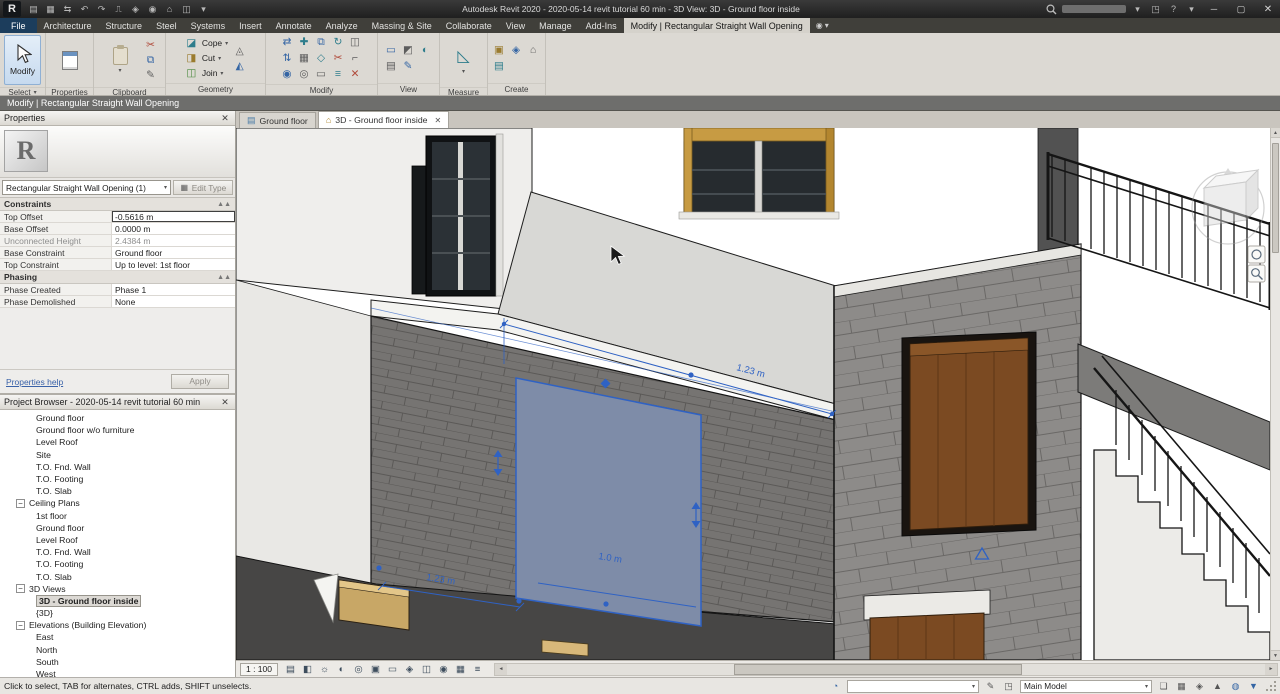 The height and width of the screenshot is (694, 1280). What do you see at coordinates (117, 564) in the screenshot?
I see `list-item: T.O. Footing` at bounding box center [117, 564].